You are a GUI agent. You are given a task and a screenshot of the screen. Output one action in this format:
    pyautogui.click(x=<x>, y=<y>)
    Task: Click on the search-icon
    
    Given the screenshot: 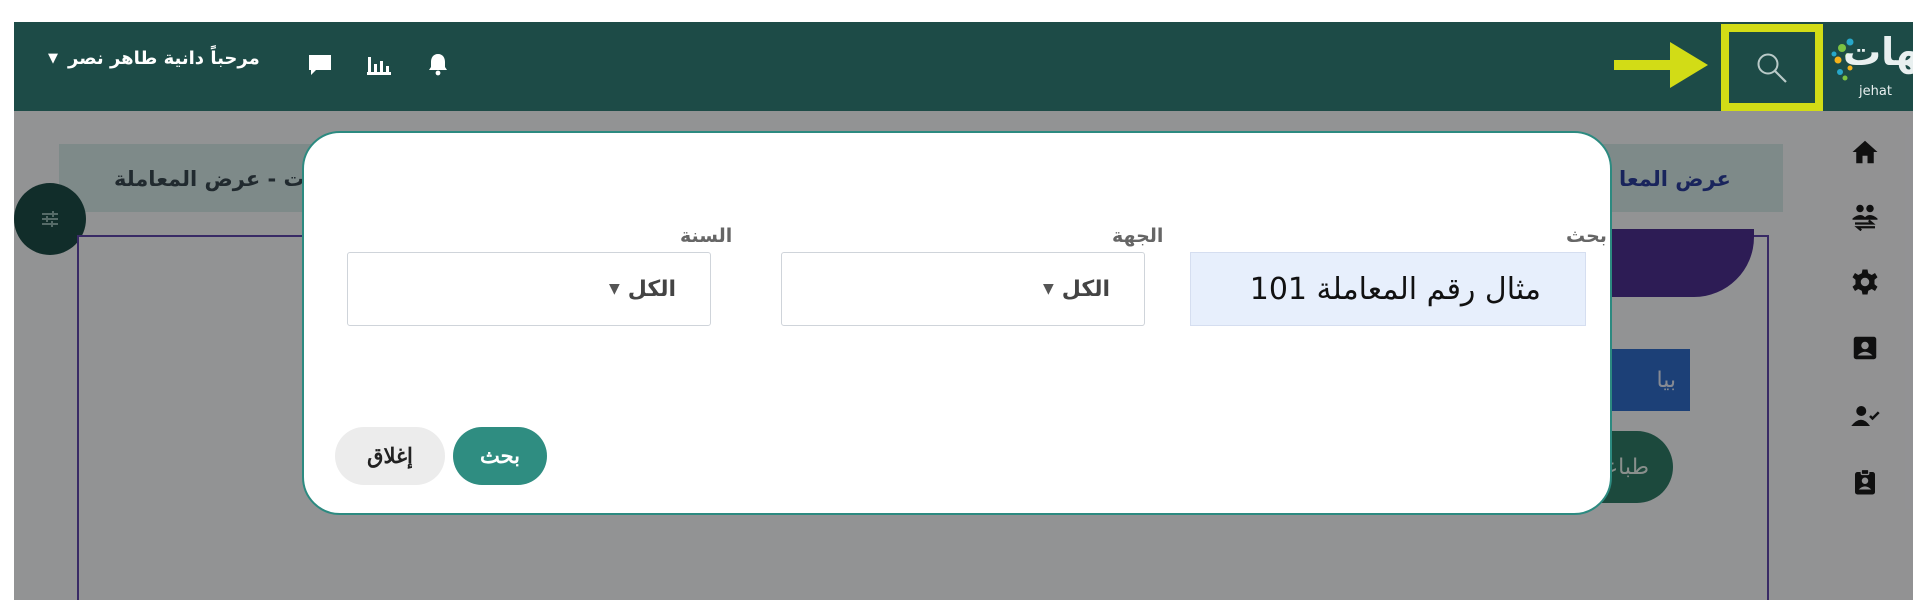 What is the action you would take?
    pyautogui.click(x=1772, y=68)
    